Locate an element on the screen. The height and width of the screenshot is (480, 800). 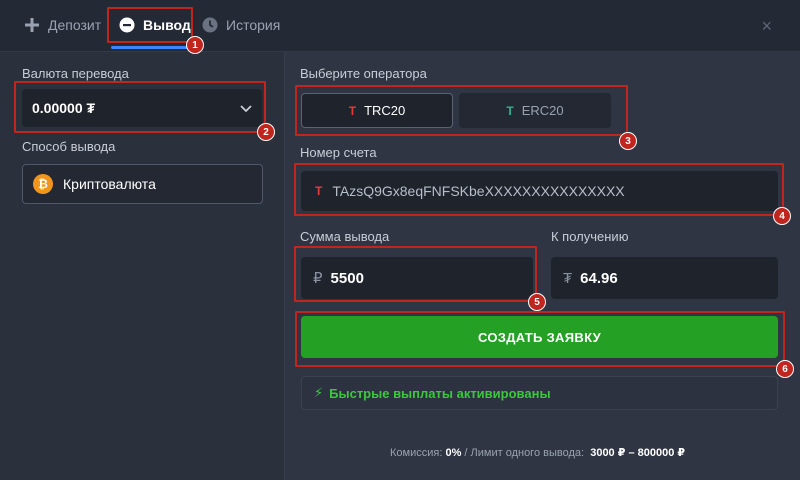
tab-withdraw: Вывод is located at coordinates (155, 25).